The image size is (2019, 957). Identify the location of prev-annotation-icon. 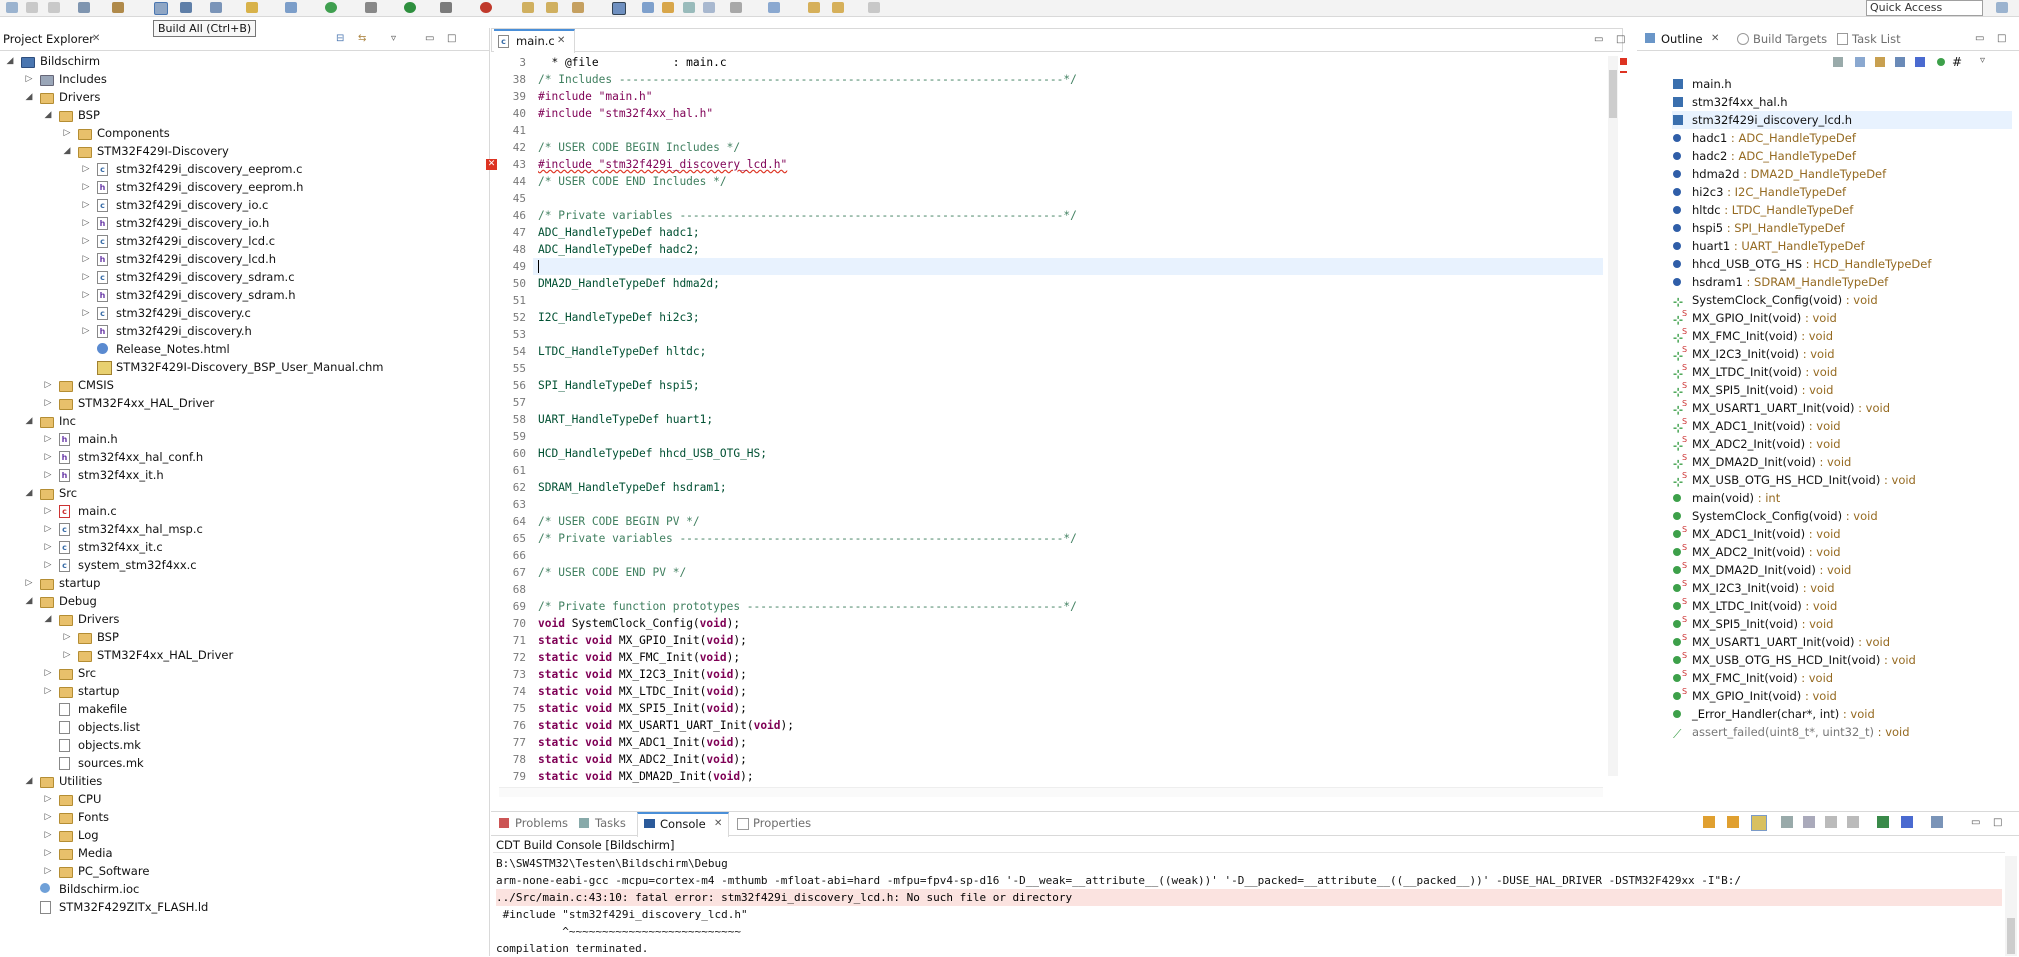
(774, 7).